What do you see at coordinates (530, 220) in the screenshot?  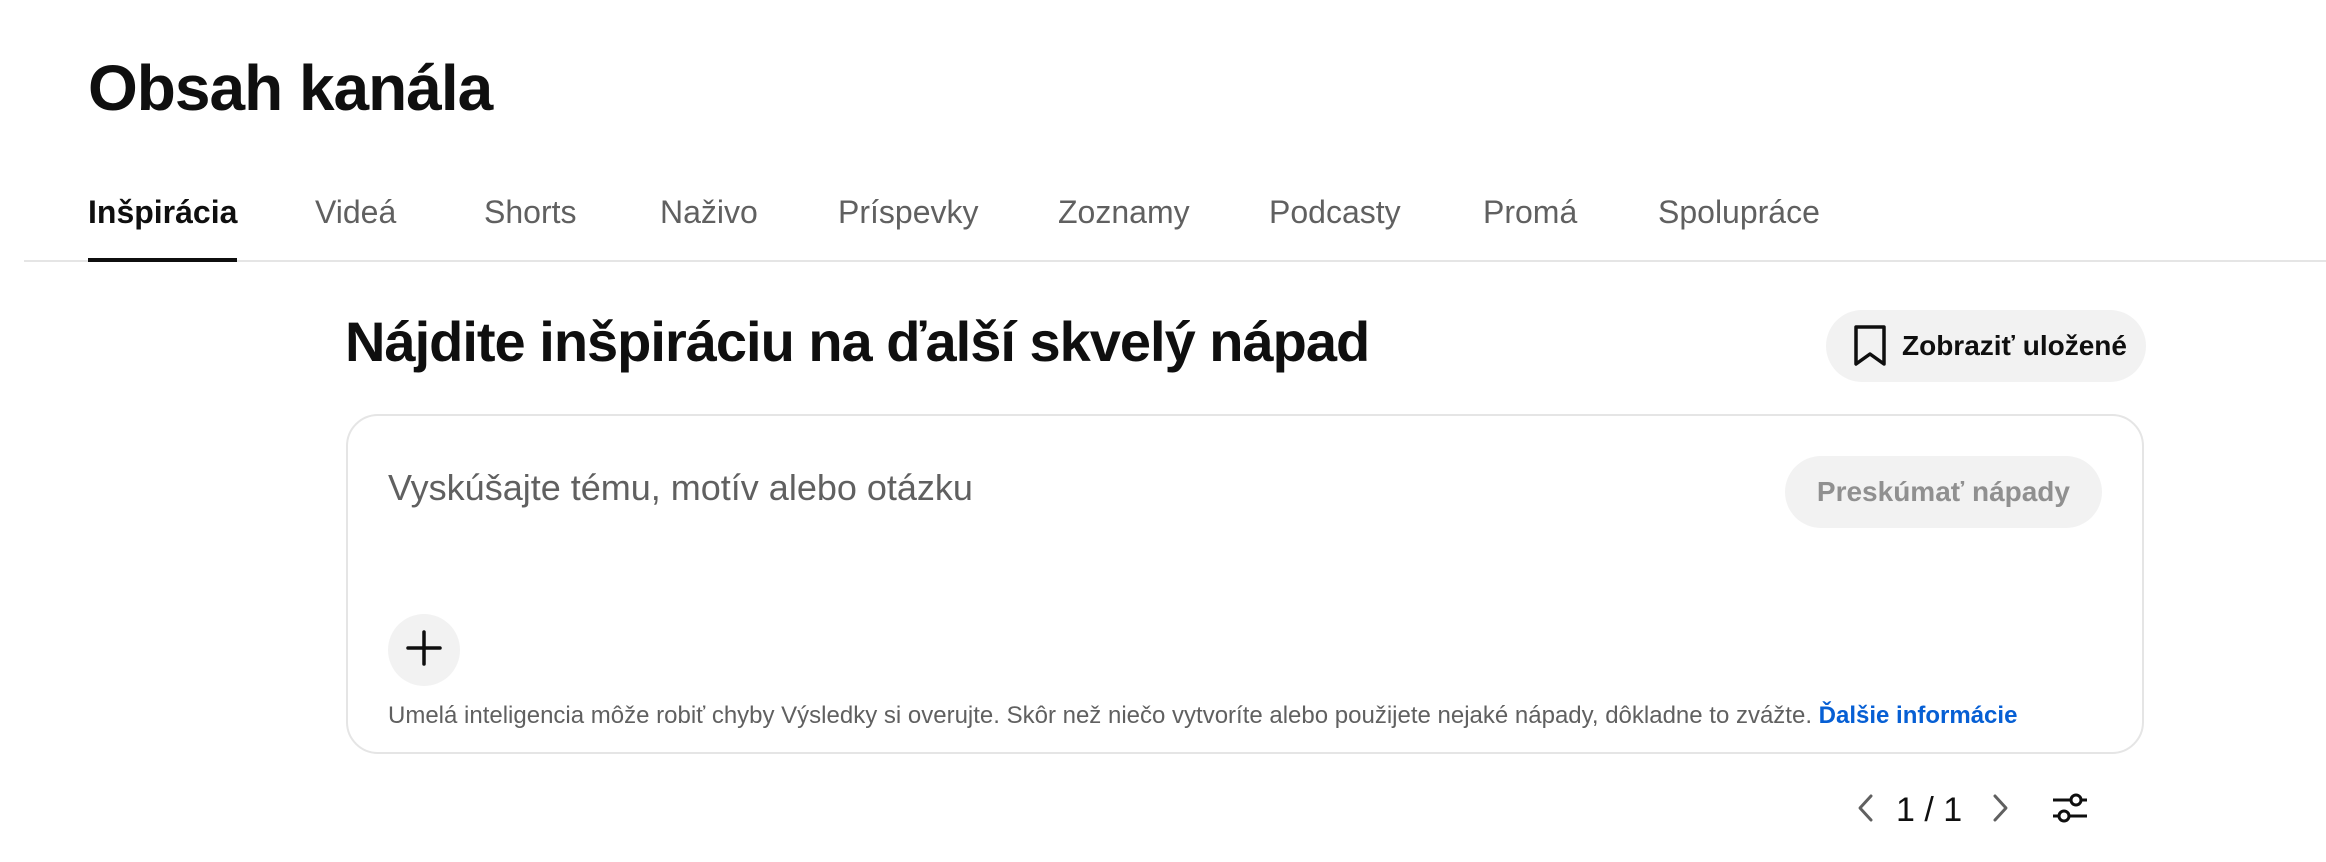 I see `tab-shorts: Shorts` at bounding box center [530, 220].